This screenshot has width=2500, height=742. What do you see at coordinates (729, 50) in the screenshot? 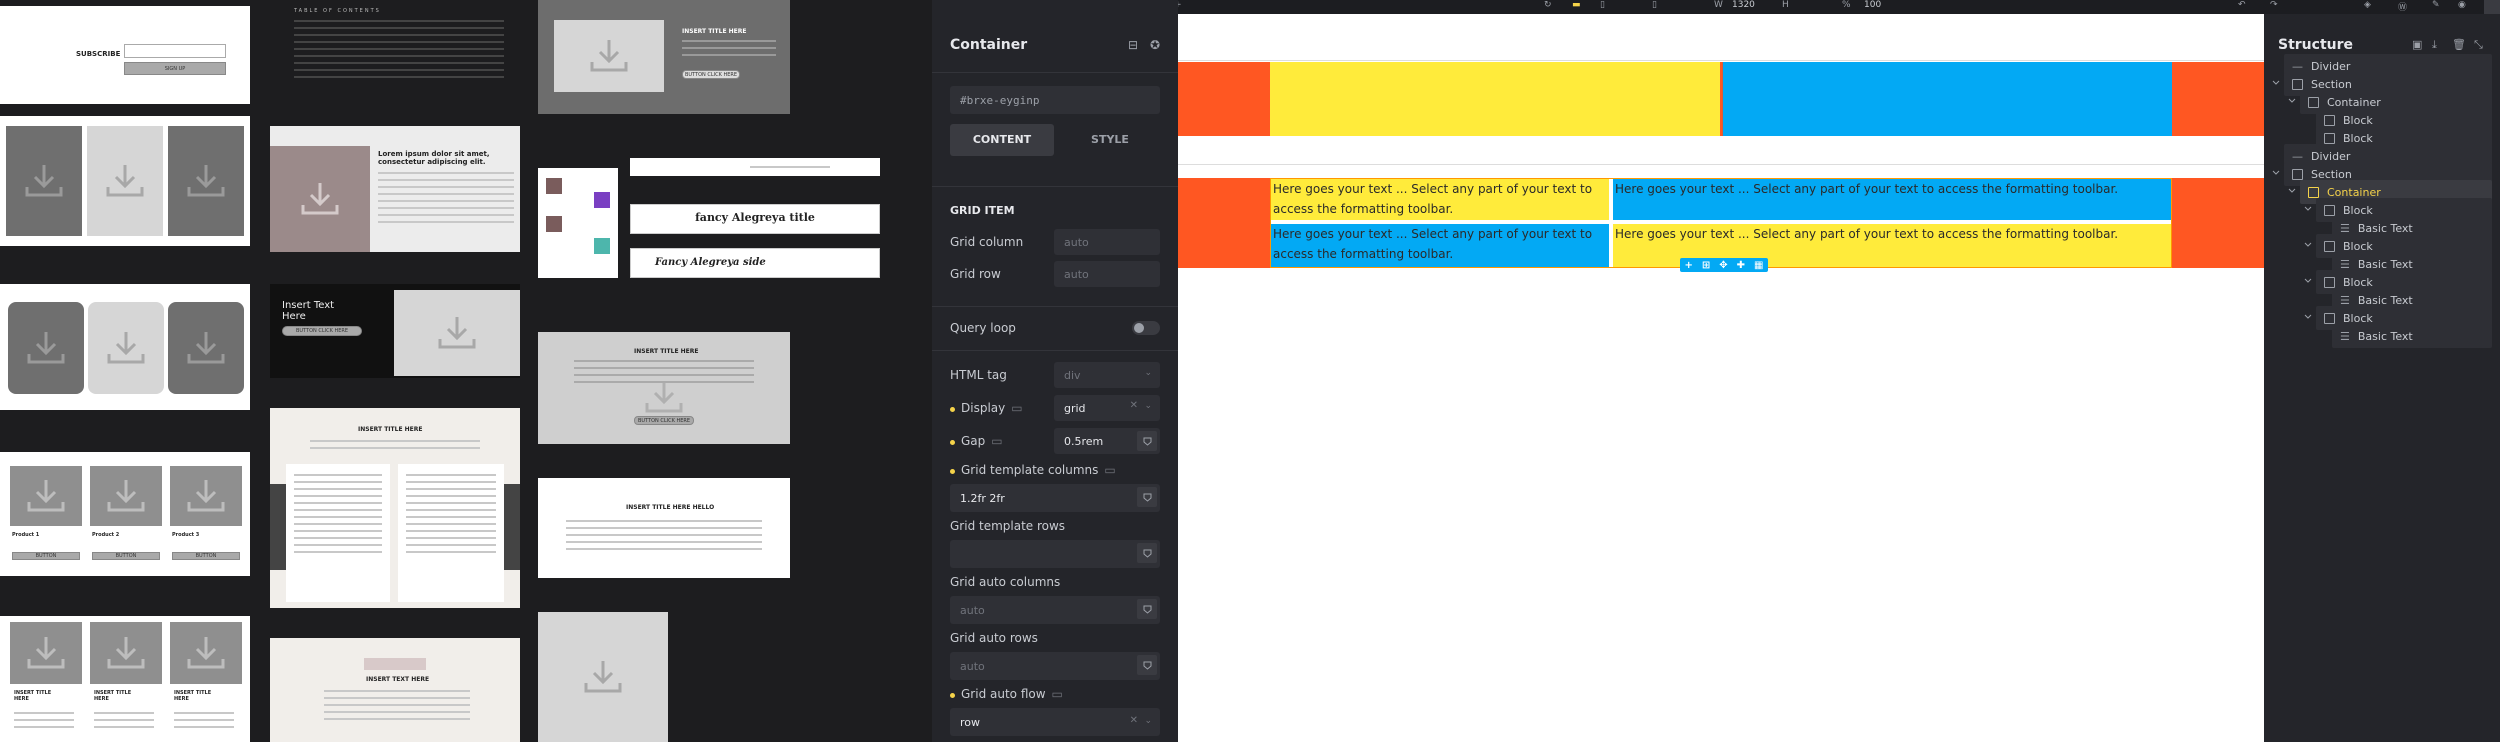
I see `text-lines` at bounding box center [729, 50].